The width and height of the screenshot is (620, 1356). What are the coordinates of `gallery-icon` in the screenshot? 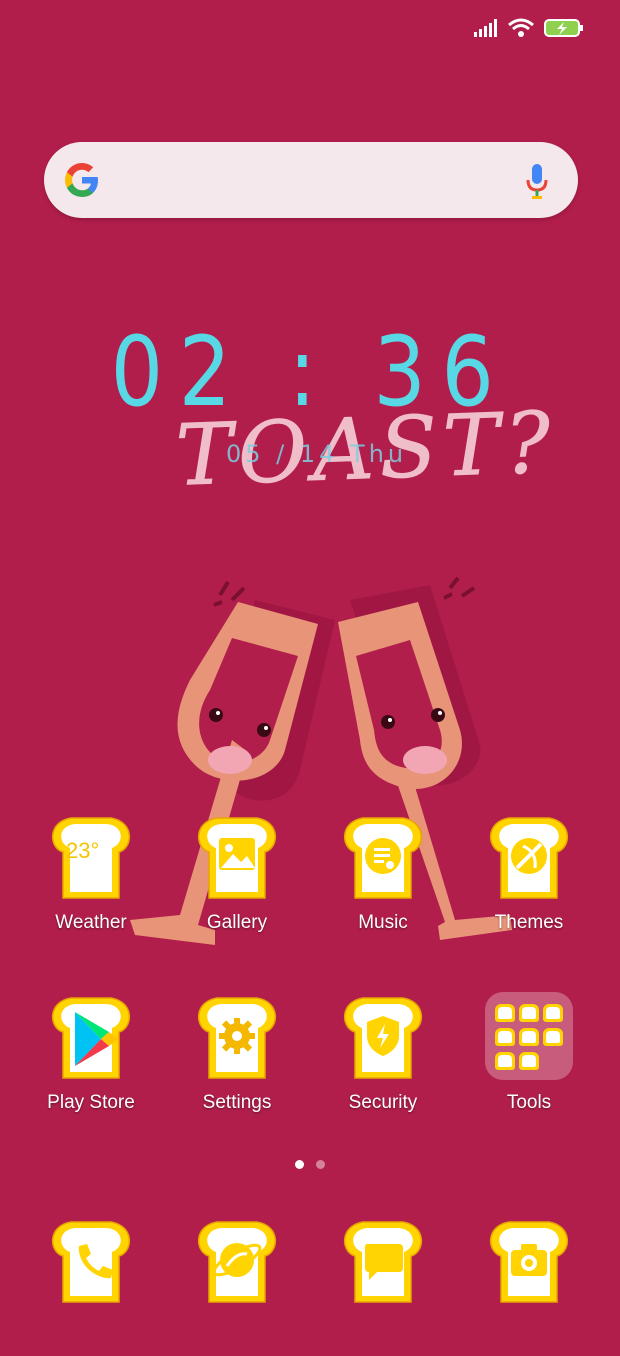 It's located at (237, 857).